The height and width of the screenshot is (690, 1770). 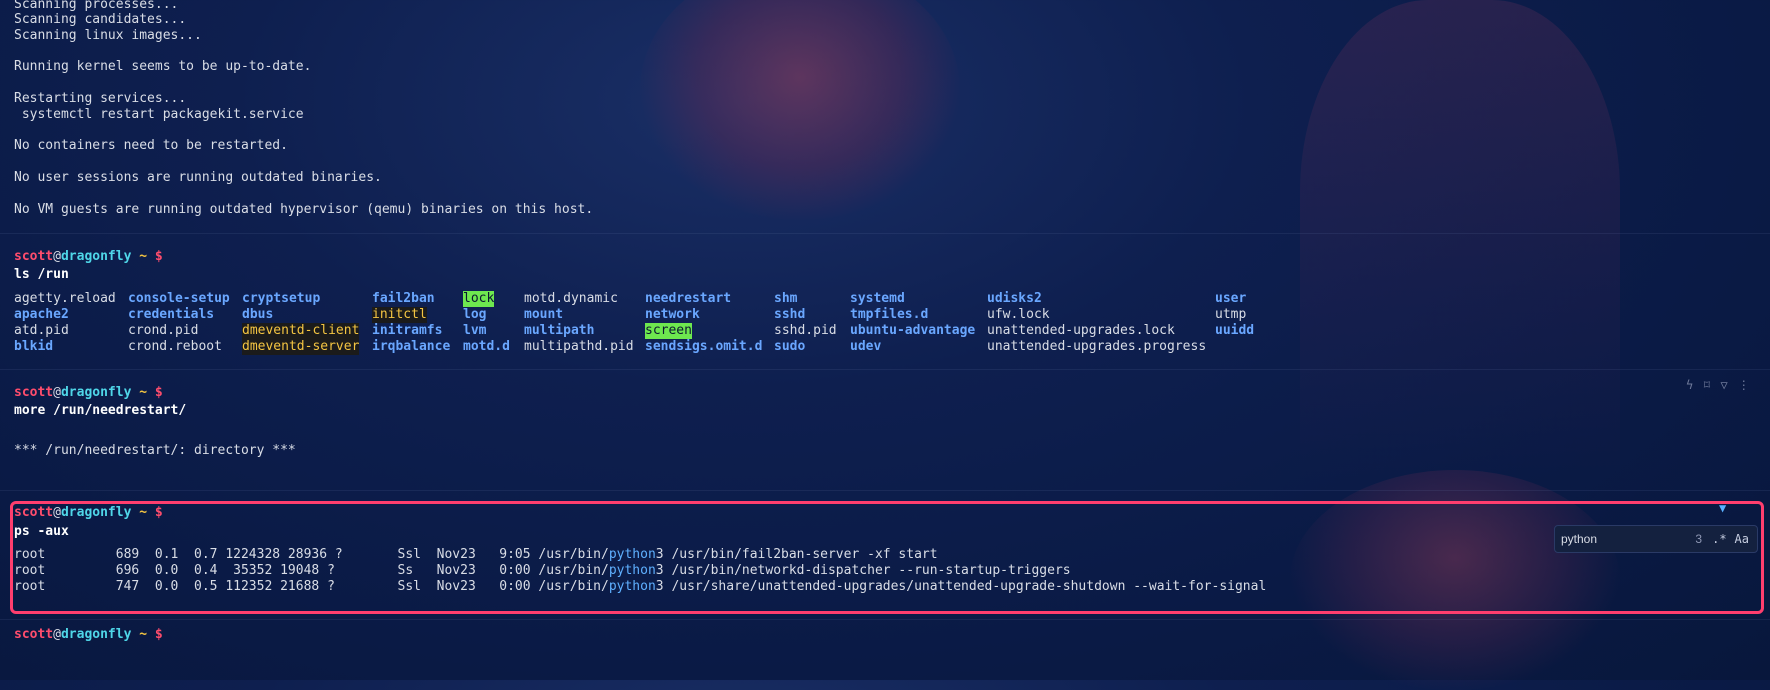 I want to click on more-icon: ⋮, so click(x=1744, y=385).